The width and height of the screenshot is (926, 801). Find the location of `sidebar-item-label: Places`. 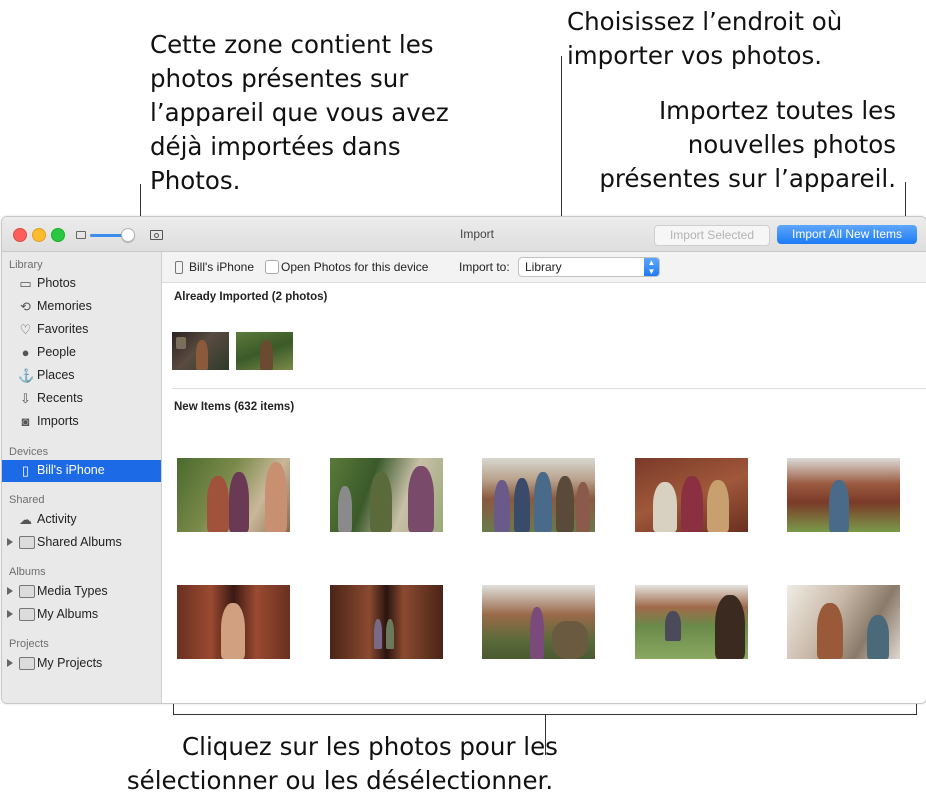

sidebar-item-label: Places is located at coordinates (56, 375).